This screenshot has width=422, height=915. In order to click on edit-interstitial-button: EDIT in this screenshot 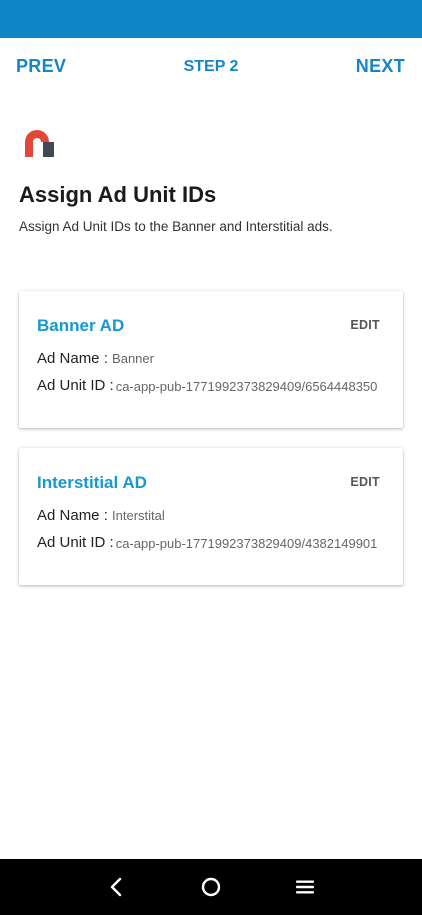, I will do `click(365, 482)`.